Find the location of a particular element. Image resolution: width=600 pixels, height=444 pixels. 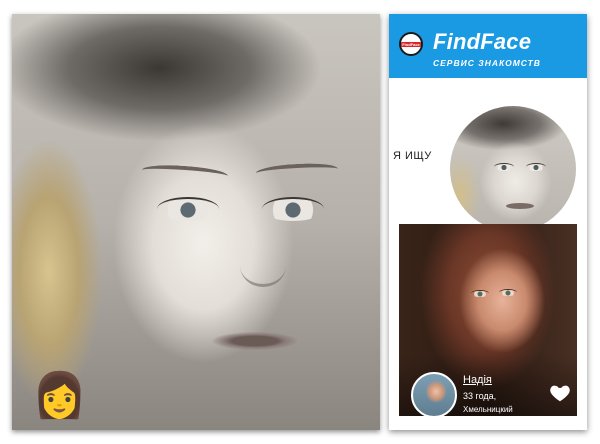

match-result-card: Надія 33 года, Хмельницкий is located at coordinates (488, 320).